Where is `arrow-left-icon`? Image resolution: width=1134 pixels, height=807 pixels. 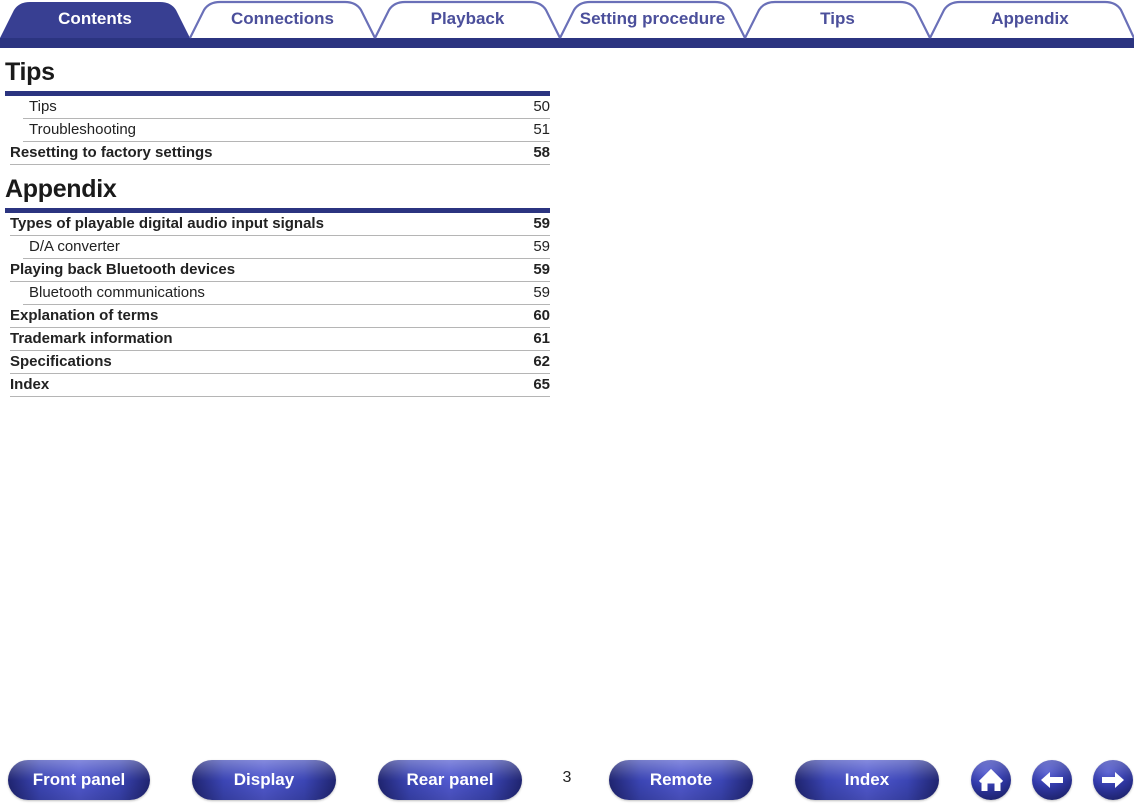 arrow-left-icon is located at coordinates (1052, 780).